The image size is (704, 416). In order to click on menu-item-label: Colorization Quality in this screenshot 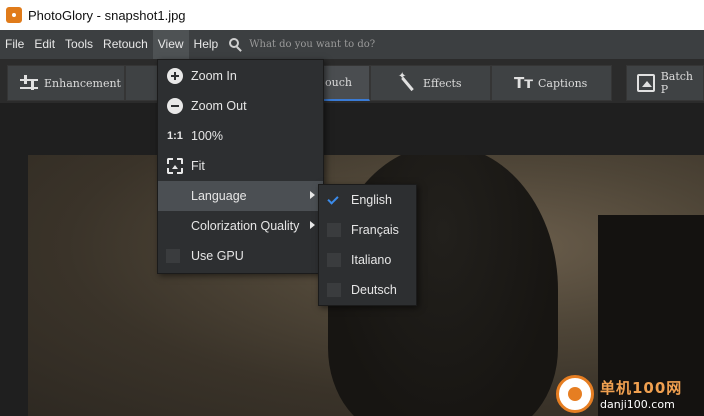, I will do `click(245, 226)`.